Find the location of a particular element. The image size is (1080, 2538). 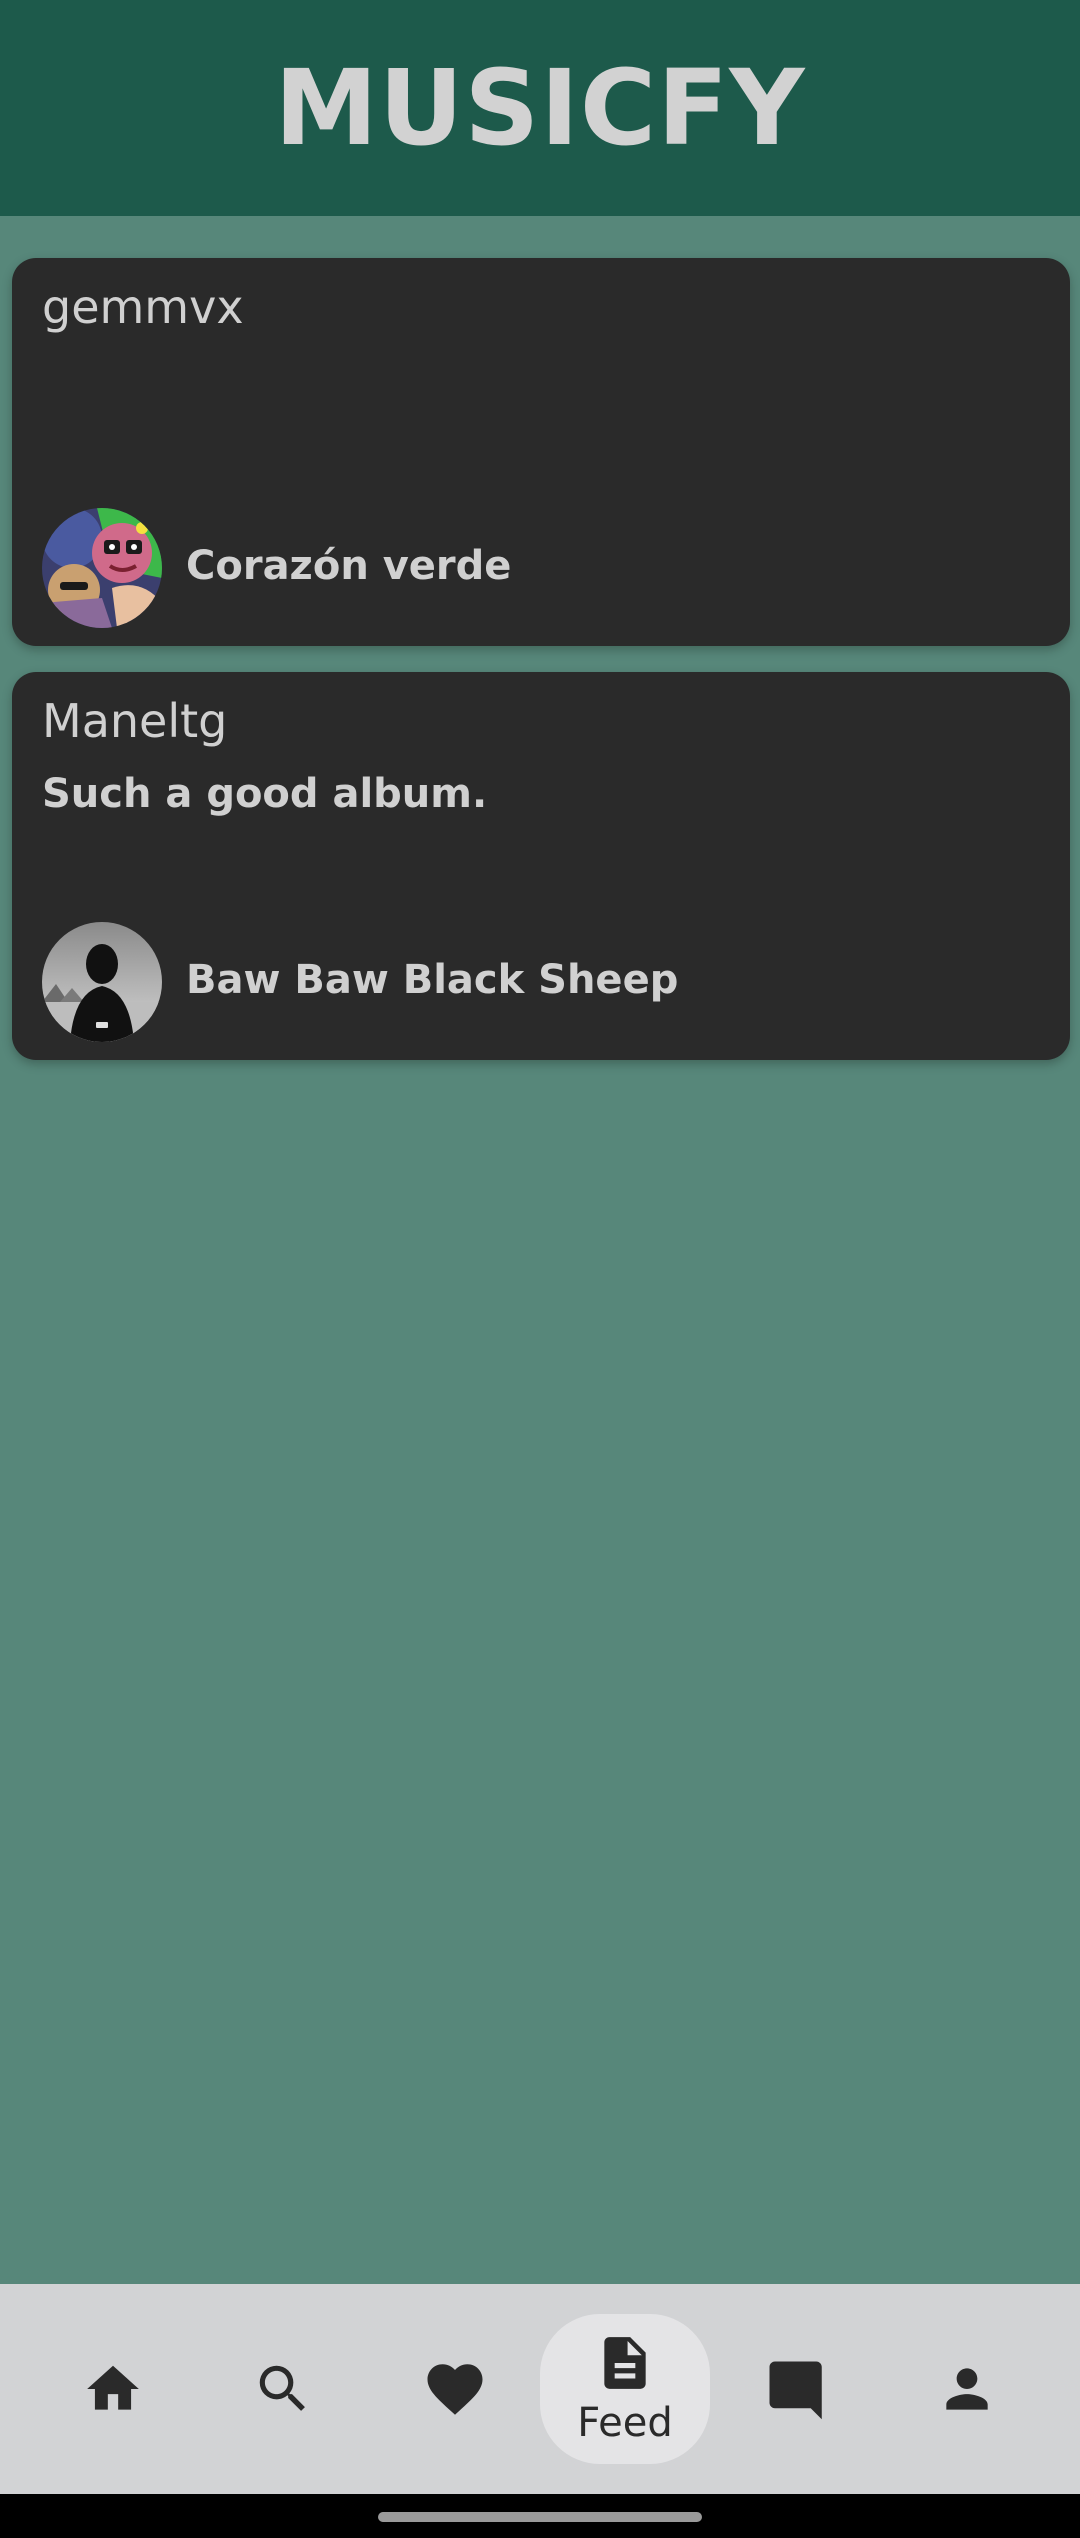

post-comment: Such a good album. is located at coordinates (265, 794).